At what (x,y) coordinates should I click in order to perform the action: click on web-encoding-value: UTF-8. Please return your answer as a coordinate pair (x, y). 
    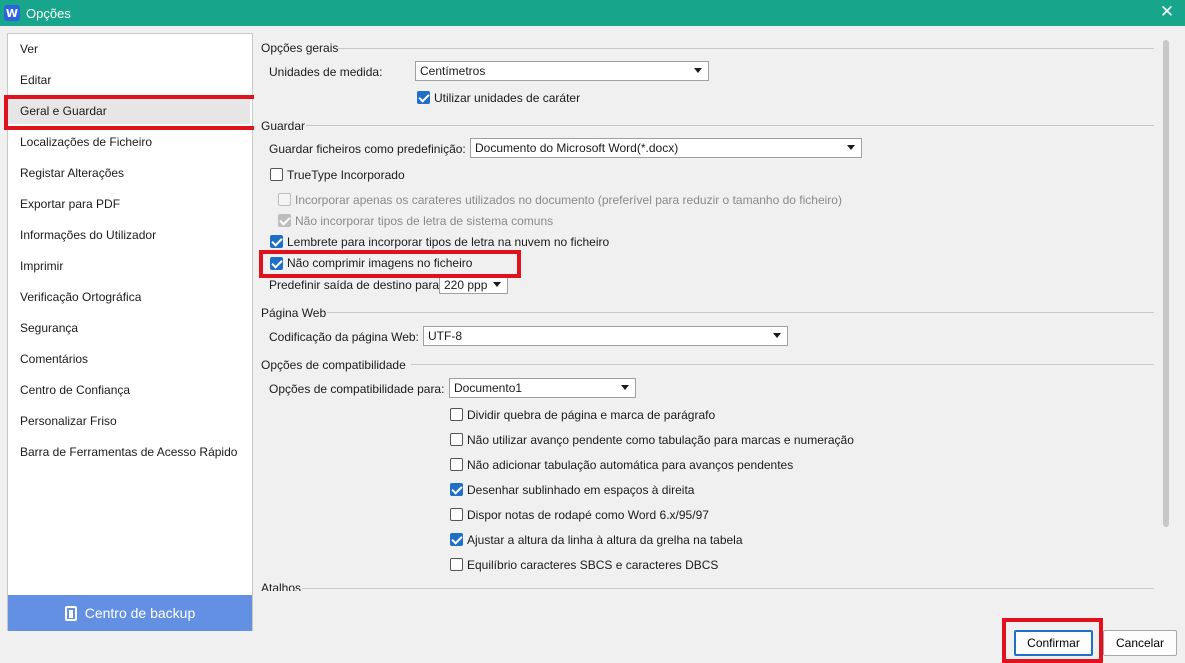
    Looking at the image, I should click on (445, 336).